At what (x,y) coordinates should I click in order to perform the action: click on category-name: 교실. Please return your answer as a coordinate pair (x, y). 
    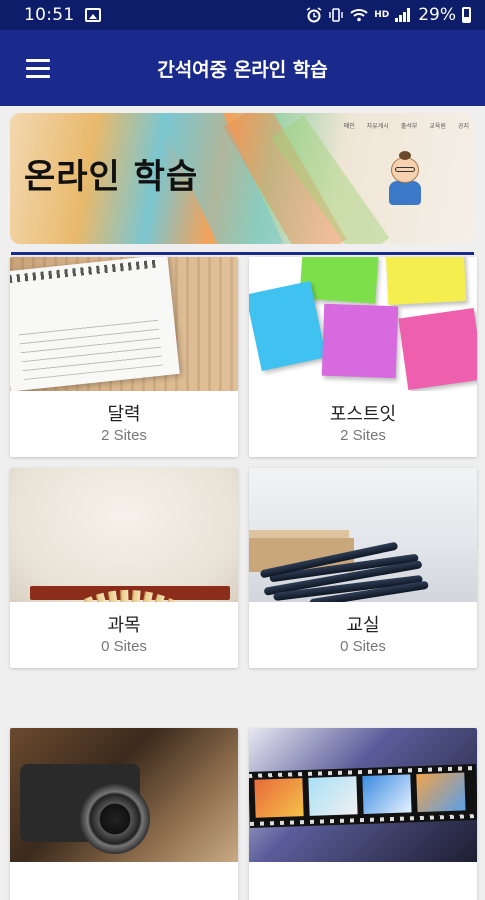
    Looking at the image, I should click on (363, 625).